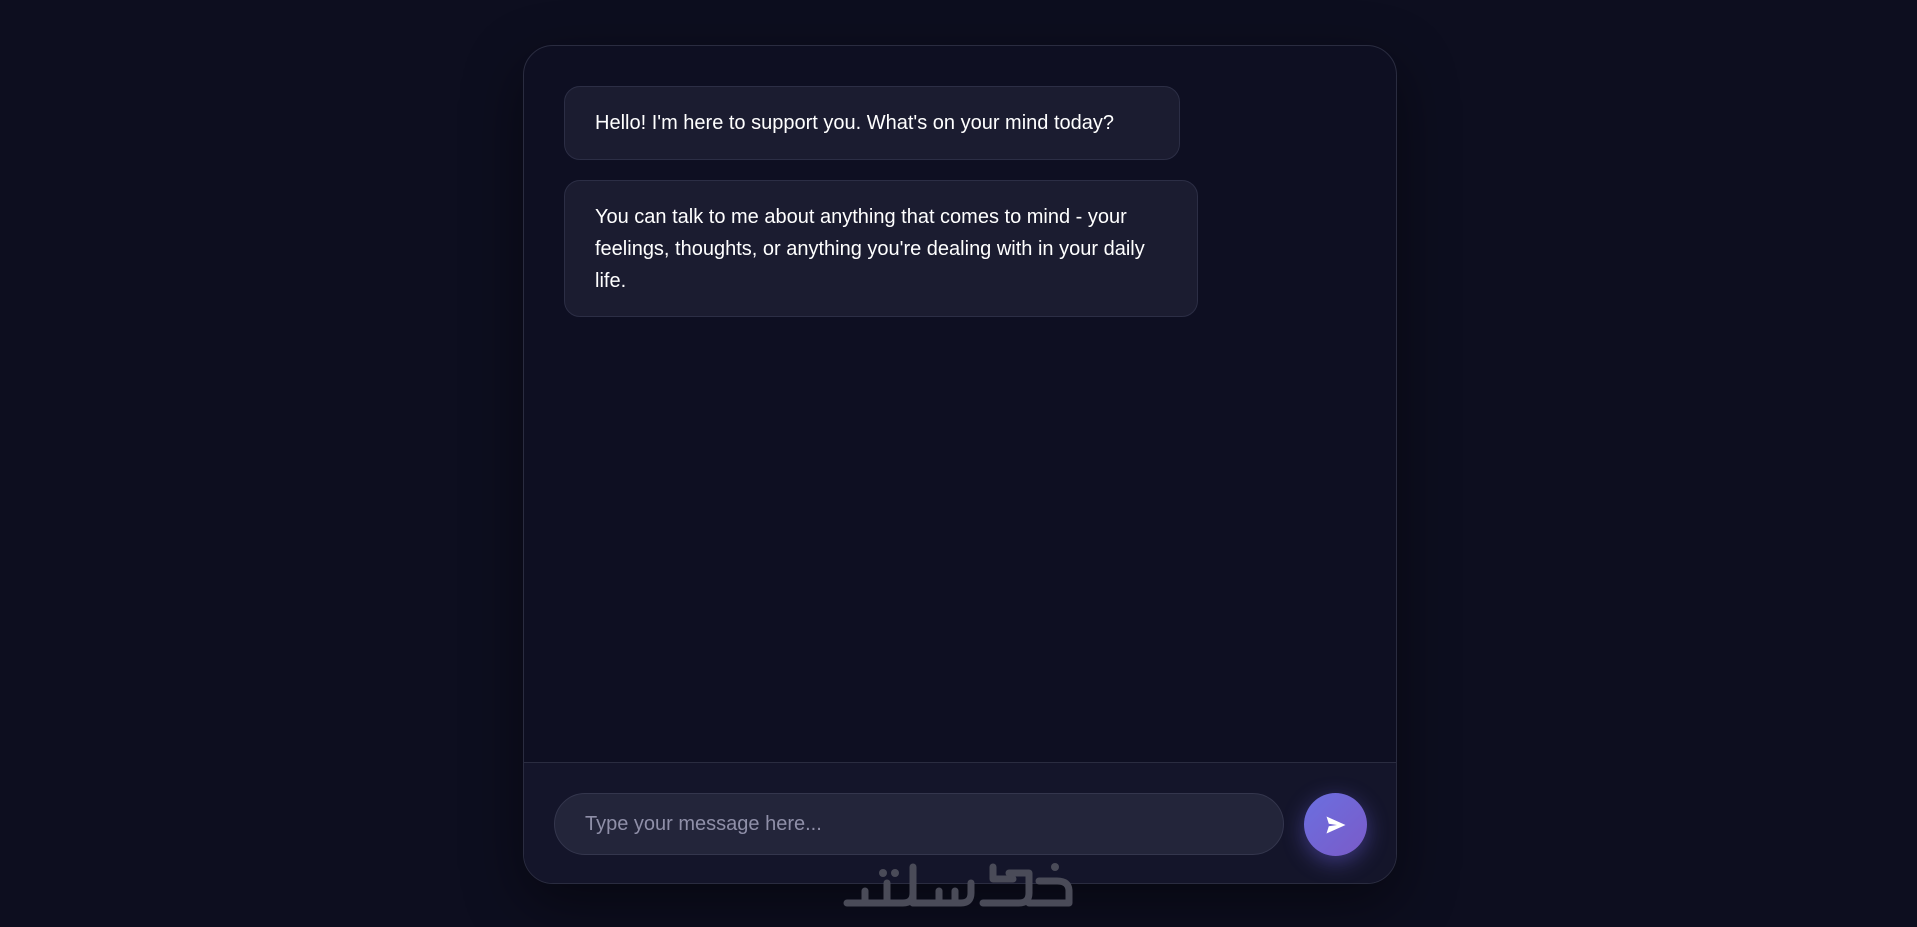 The height and width of the screenshot is (927, 1917). I want to click on send-icon, so click(1335, 824).